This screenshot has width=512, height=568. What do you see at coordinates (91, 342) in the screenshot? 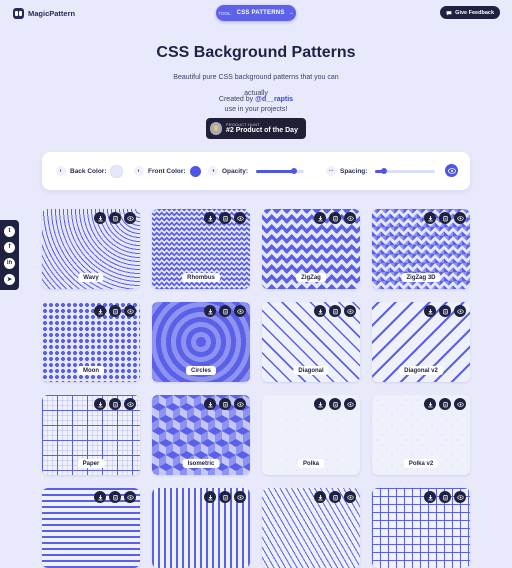
I see `pattern-card-moon: Moon` at bounding box center [91, 342].